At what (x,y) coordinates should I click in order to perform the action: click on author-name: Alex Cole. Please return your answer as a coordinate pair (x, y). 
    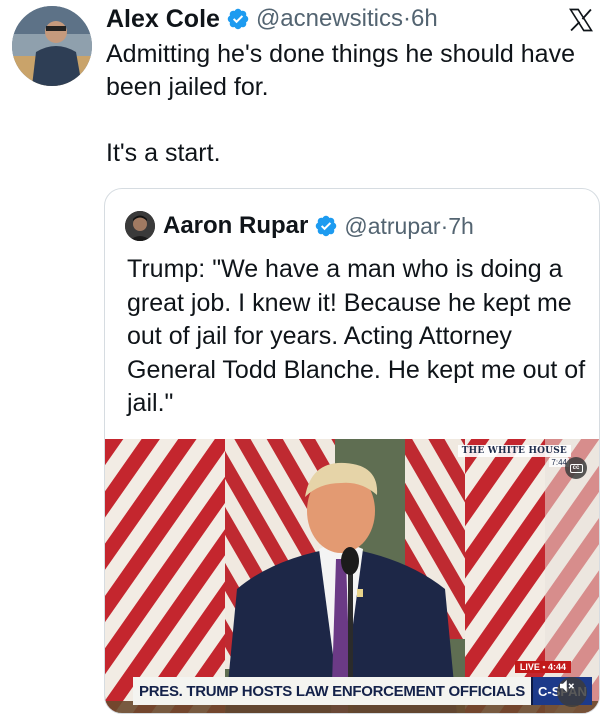
    Looking at the image, I should click on (163, 19).